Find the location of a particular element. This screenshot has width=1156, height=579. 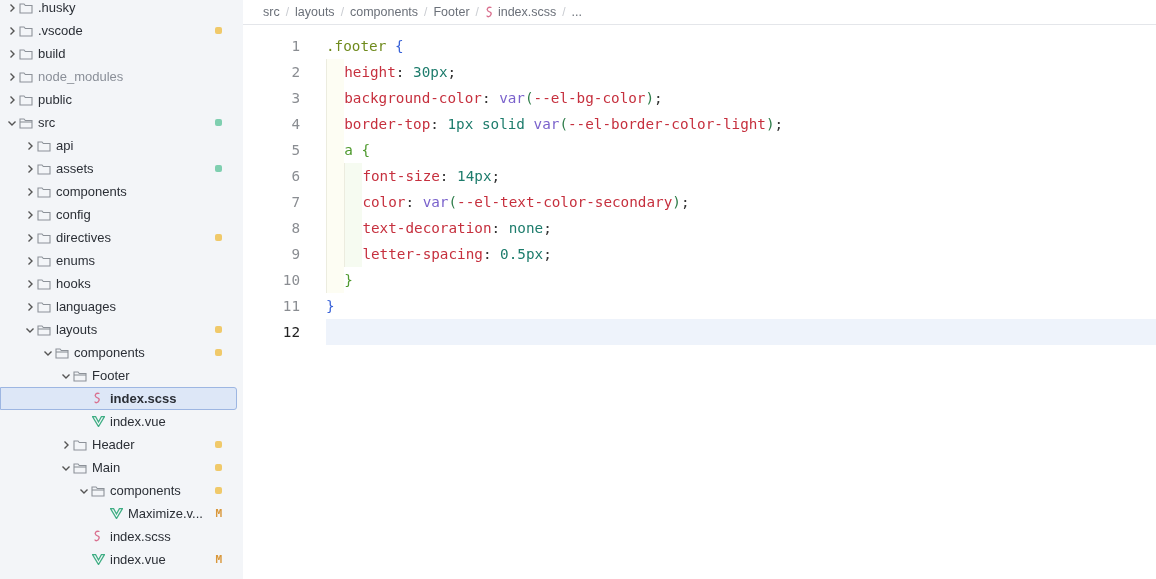

code-text: border-top: 1px solid var(--el-border-color-light); is located at coordinates (564, 124).